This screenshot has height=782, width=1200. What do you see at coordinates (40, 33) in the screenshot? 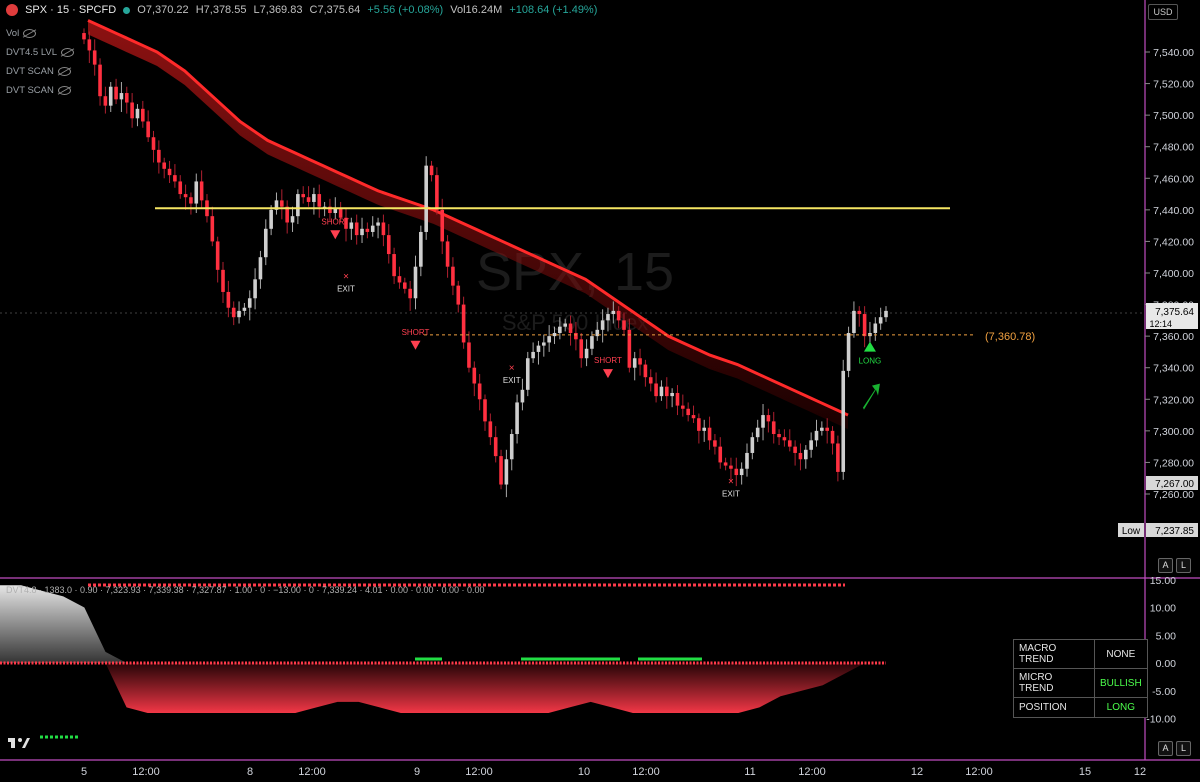
I see `indicator-row: Vol` at bounding box center [40, 33].